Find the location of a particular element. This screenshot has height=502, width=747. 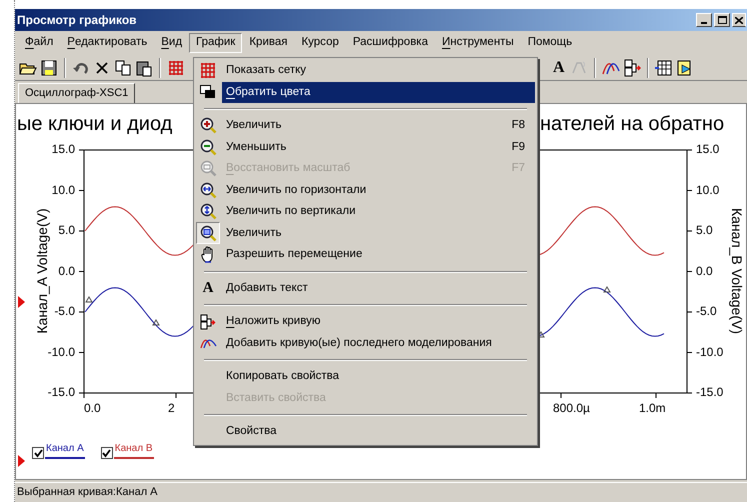

copy-icon is located at coordinates (123, 67).